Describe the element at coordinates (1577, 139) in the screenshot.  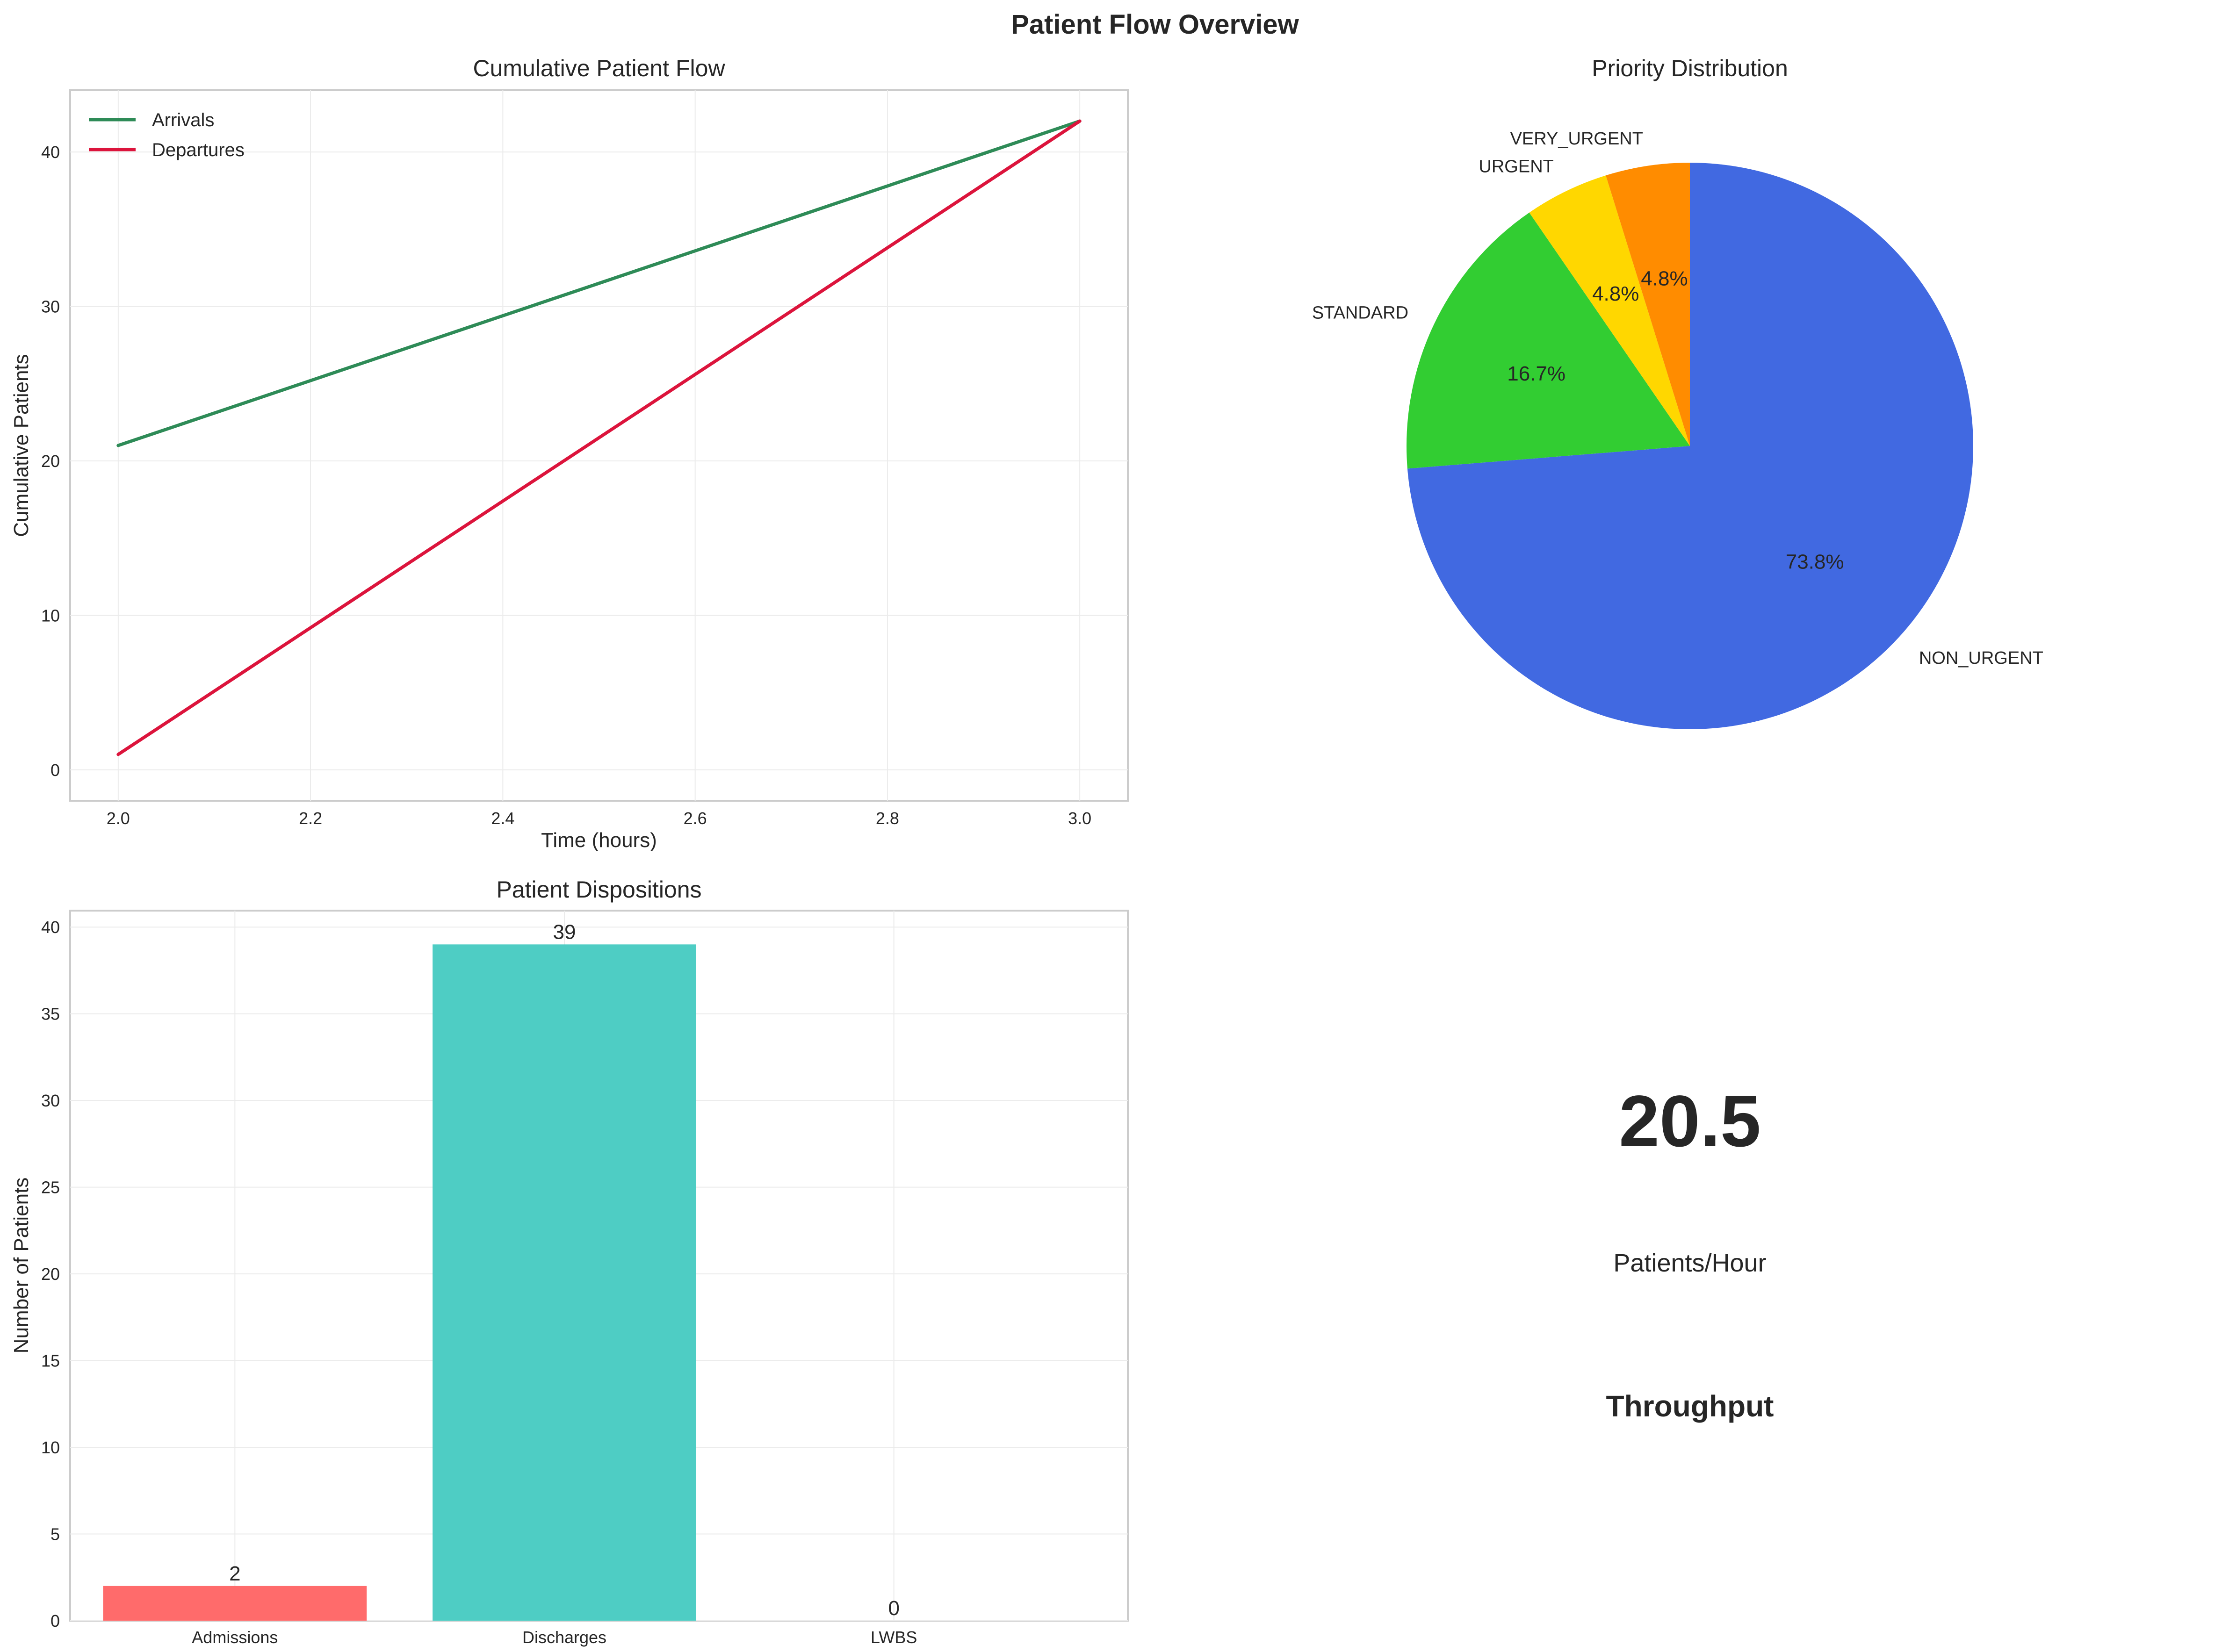
I see `pie-category-label: VERY_URGENT` at that location.